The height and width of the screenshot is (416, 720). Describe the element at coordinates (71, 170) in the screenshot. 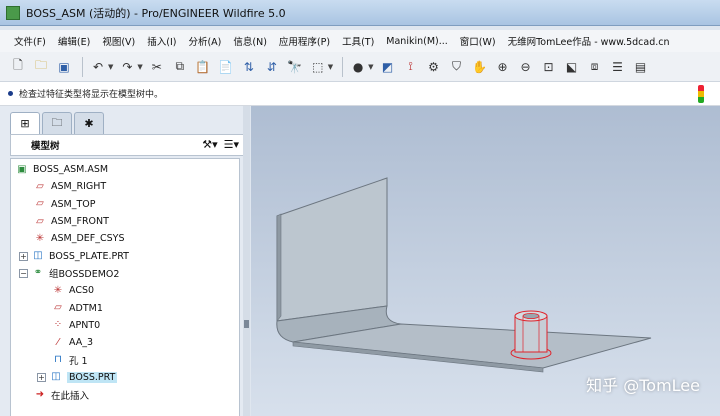

I see `tree-item-label: BOSS_ASM.ASM` at that location.